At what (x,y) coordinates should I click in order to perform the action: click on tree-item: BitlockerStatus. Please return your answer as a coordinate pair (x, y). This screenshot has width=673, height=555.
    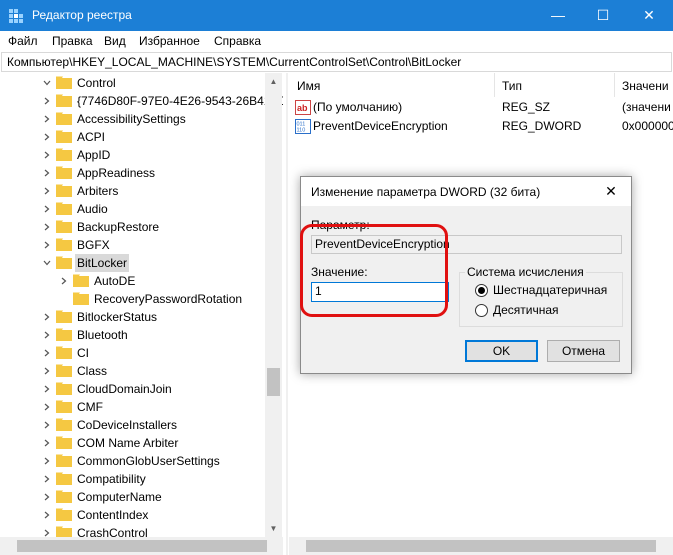
    Looking at the image, I should click on (132, 317).